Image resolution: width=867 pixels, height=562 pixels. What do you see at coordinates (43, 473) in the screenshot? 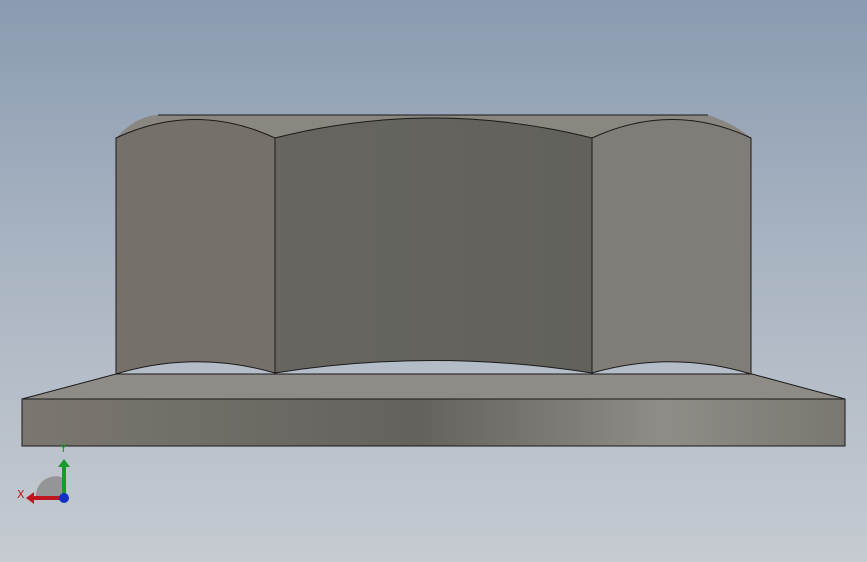
I see `coordinate-triad-icon: X Y` at bounding box center [43, 473].